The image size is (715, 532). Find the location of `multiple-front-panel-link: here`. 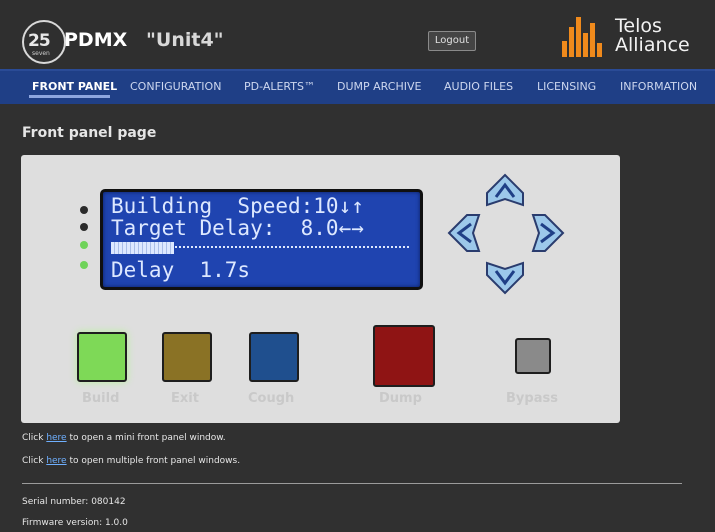

multiple-front-panel-link: here is located at coordinates (56, 461).